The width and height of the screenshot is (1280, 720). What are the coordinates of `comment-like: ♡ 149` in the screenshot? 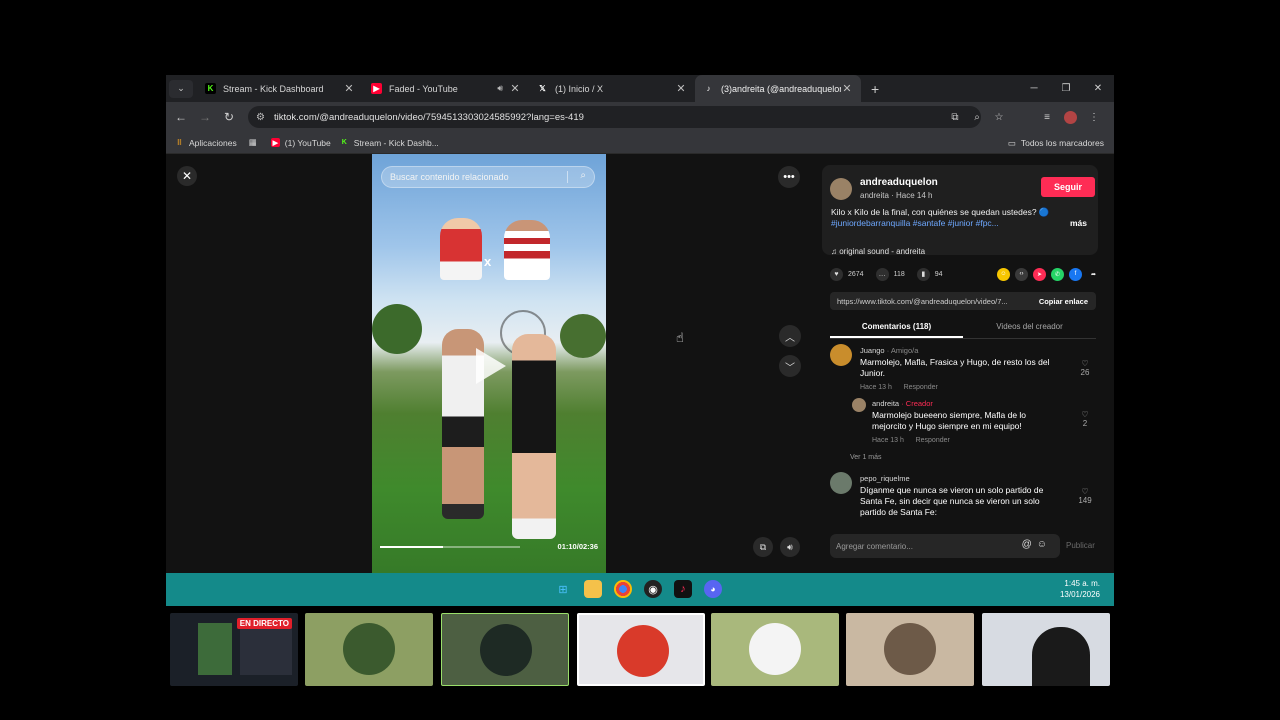 It's located at (1085, 496).